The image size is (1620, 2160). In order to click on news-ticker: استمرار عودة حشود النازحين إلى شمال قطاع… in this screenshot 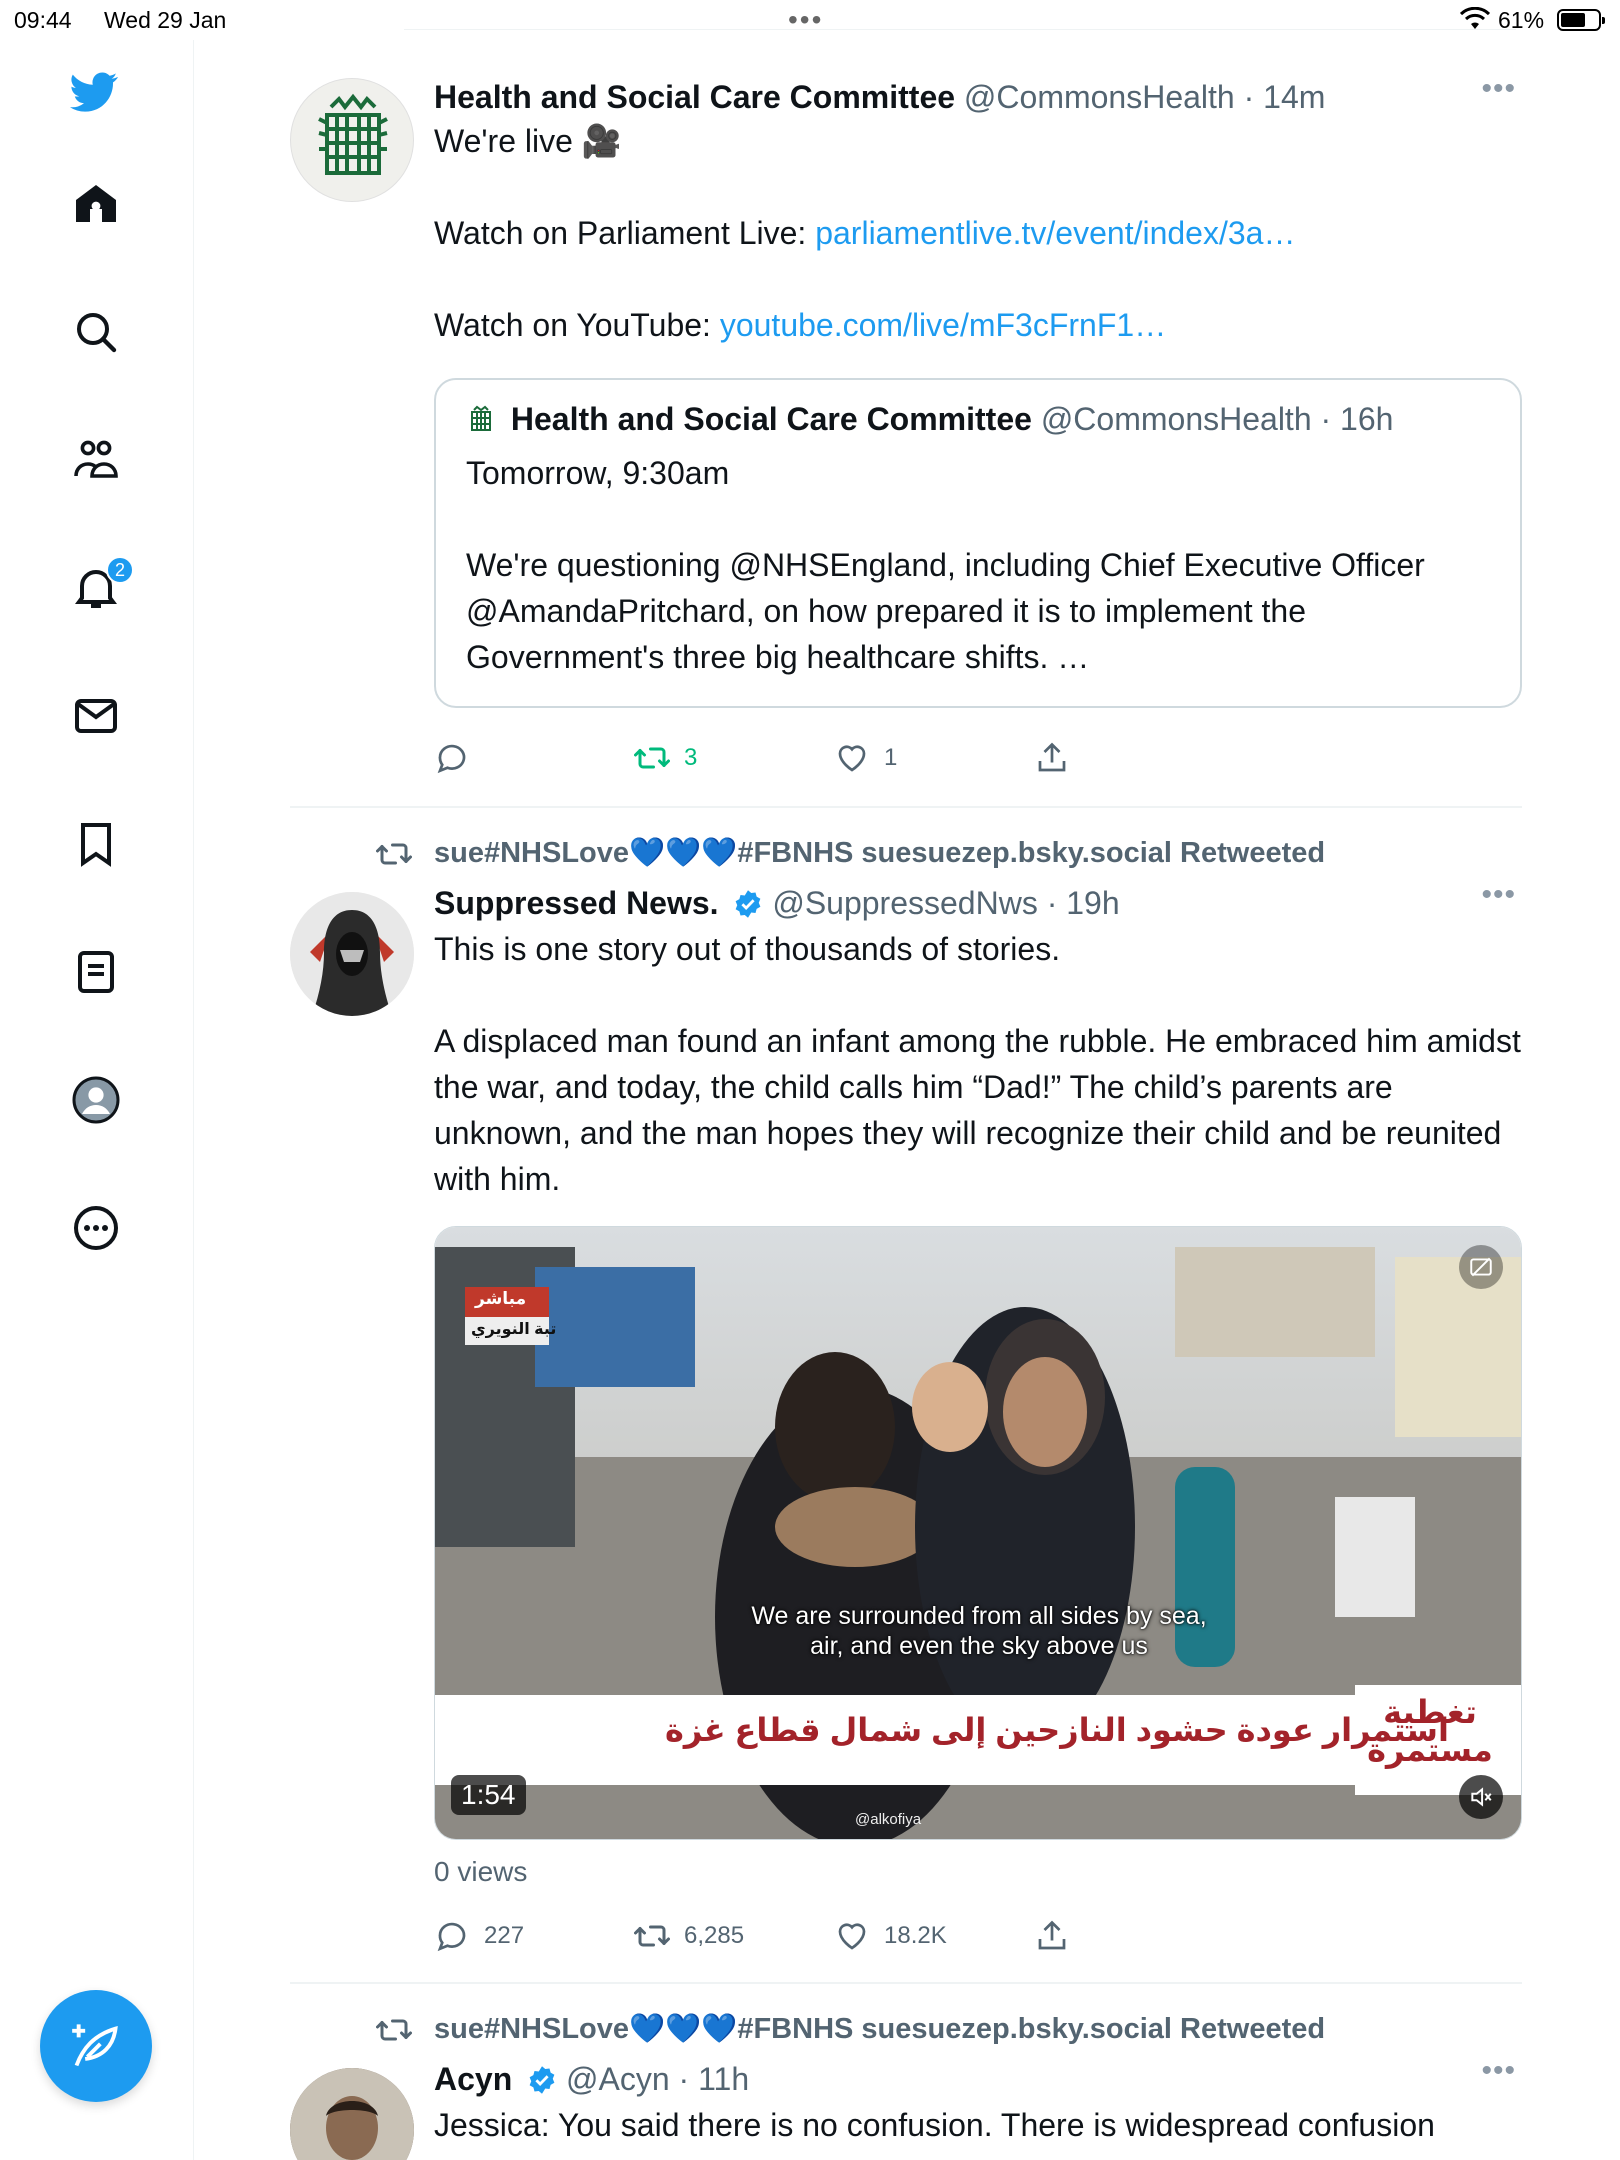, I will do `click(1057, 1730)`.